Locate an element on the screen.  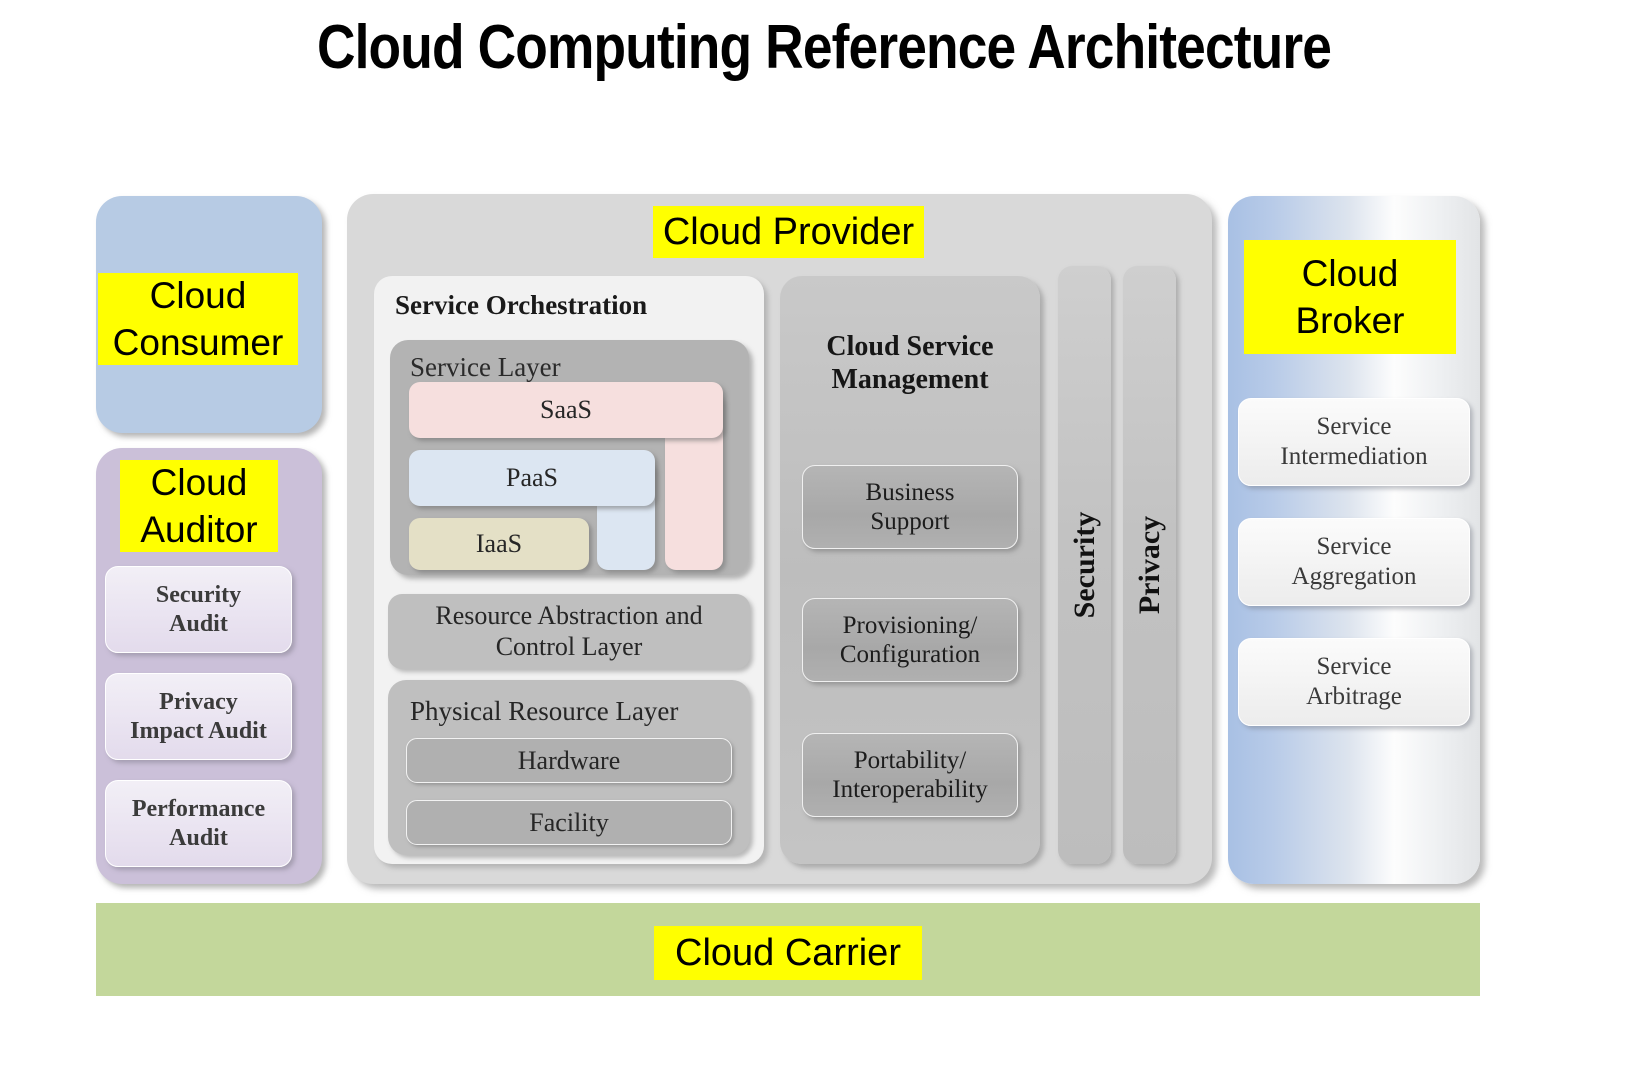
auditor-item-performance-audit: Performance Audit is located at coordinates (198, 823).